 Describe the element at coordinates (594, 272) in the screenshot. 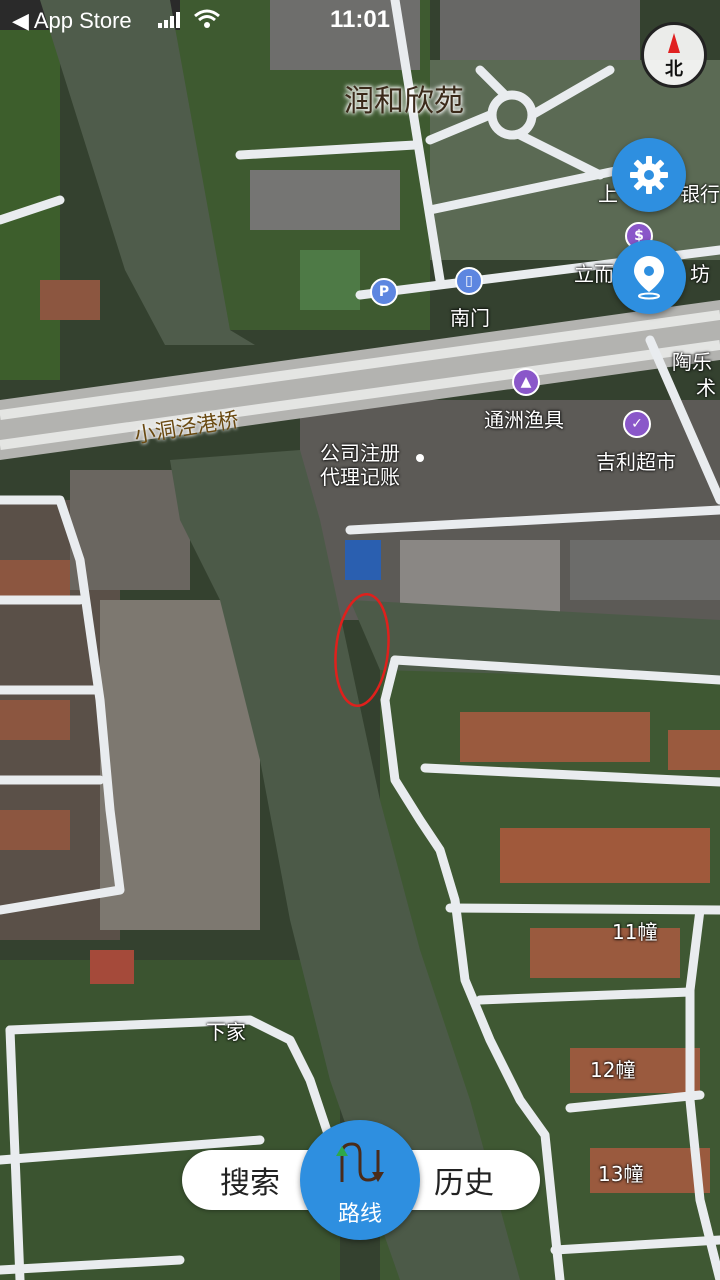

I see `map-label-limian: 立而` at that location.